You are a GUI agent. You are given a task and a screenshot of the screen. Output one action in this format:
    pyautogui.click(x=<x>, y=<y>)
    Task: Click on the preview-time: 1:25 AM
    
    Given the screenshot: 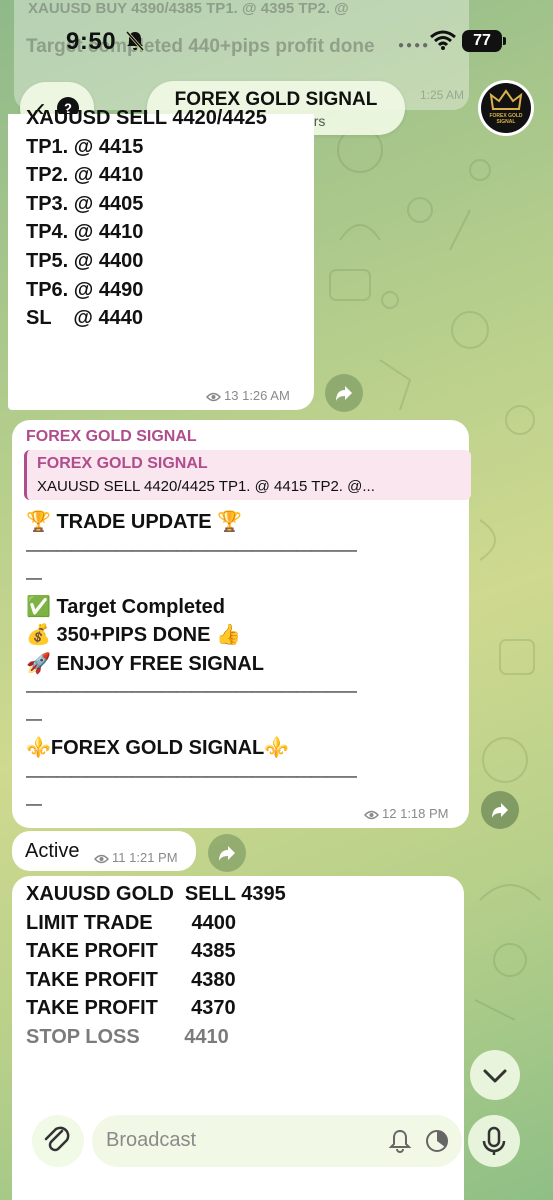 What is the action you would take?
    pyautogui.click(x=442, y=95)
    